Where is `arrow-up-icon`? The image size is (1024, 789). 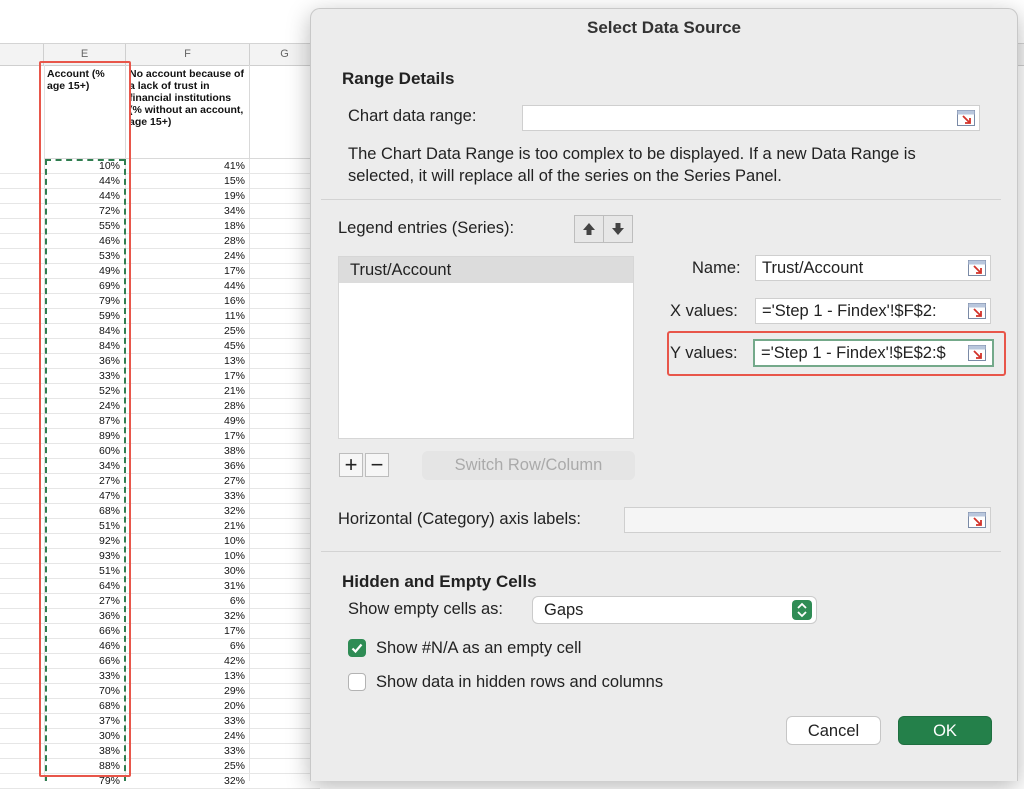 arrow-up-icon is located at coordinates (589, 229).